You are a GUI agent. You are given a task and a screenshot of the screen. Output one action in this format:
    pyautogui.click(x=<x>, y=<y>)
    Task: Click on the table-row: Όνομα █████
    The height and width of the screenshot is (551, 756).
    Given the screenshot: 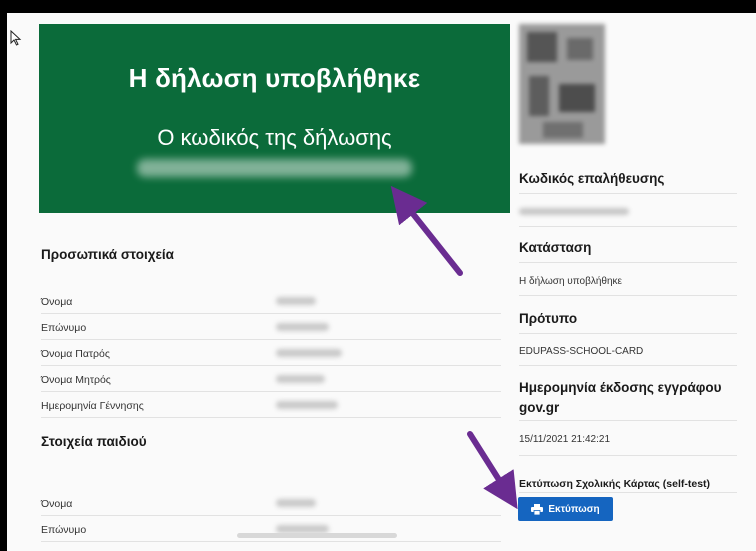 What is the action you would take?
    pyautogui.click(x=271, y=503)
    